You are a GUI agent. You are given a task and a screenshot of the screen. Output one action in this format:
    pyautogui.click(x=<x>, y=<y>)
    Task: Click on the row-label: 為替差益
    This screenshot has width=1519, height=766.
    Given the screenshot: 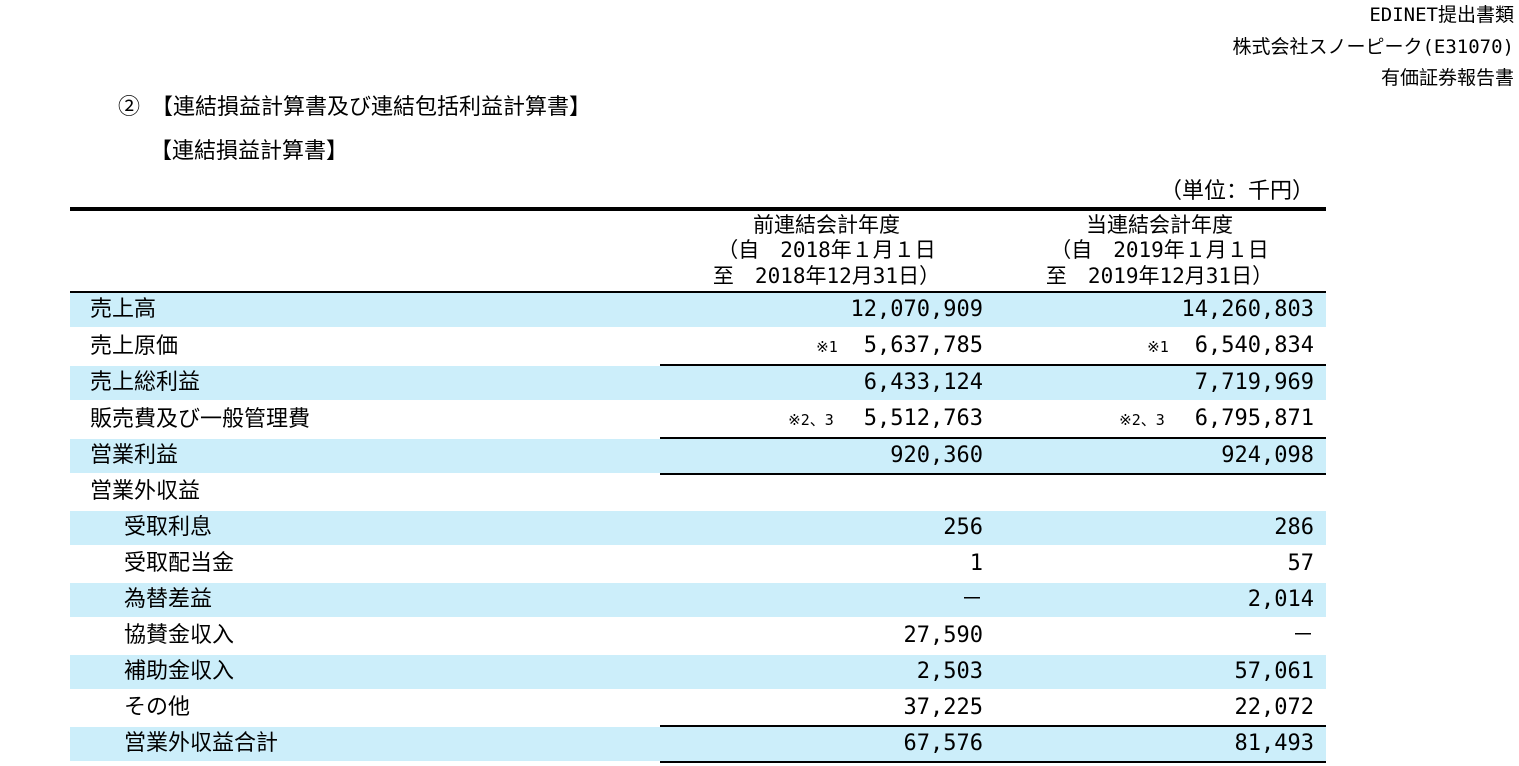 What is the action you would take?
    pyautogui.click(x=365, y=600)
    